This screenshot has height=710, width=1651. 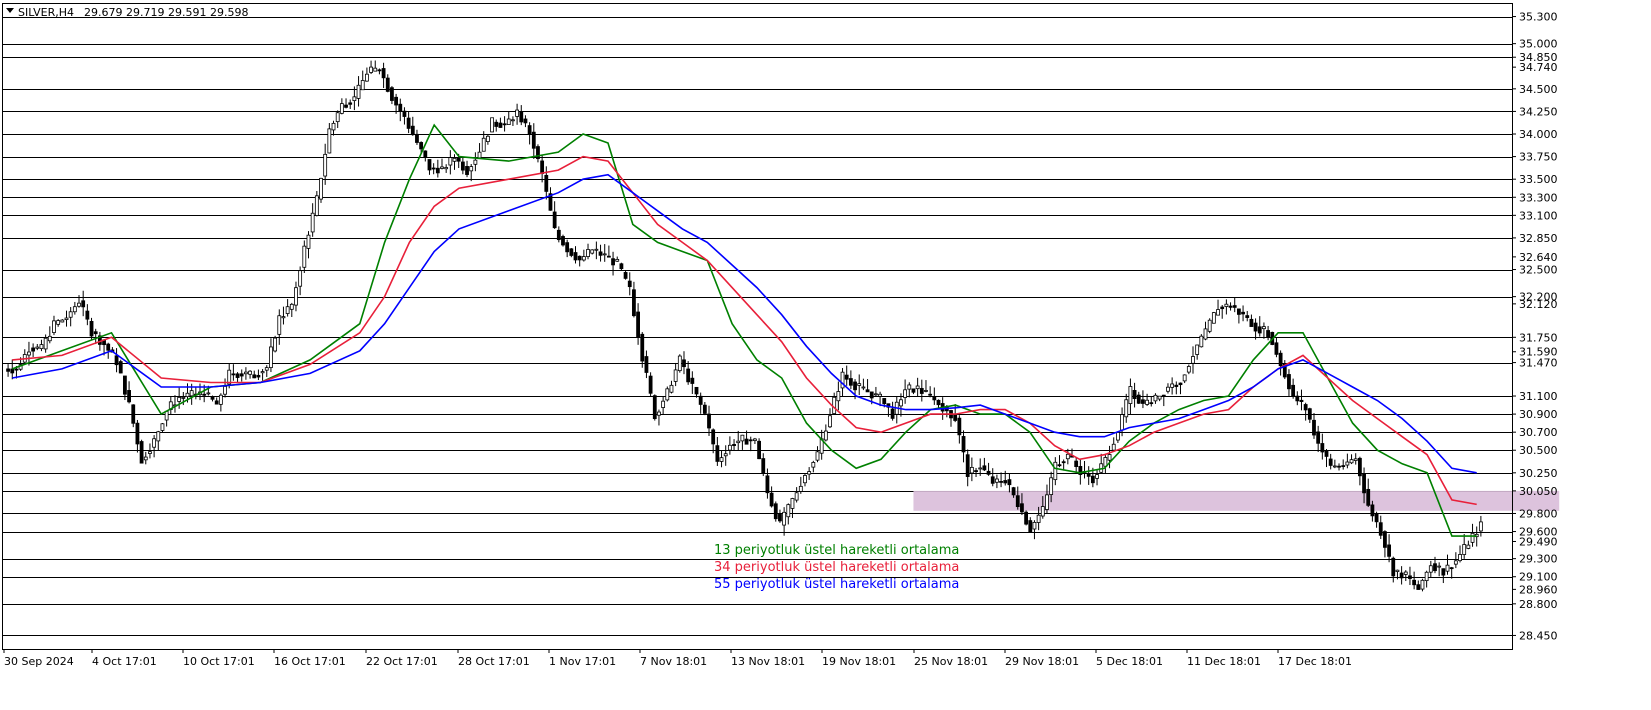 I want to click on legend-ema34: 34 periyotluk üstel hareketli ortalama, so click(x=836, y=567).